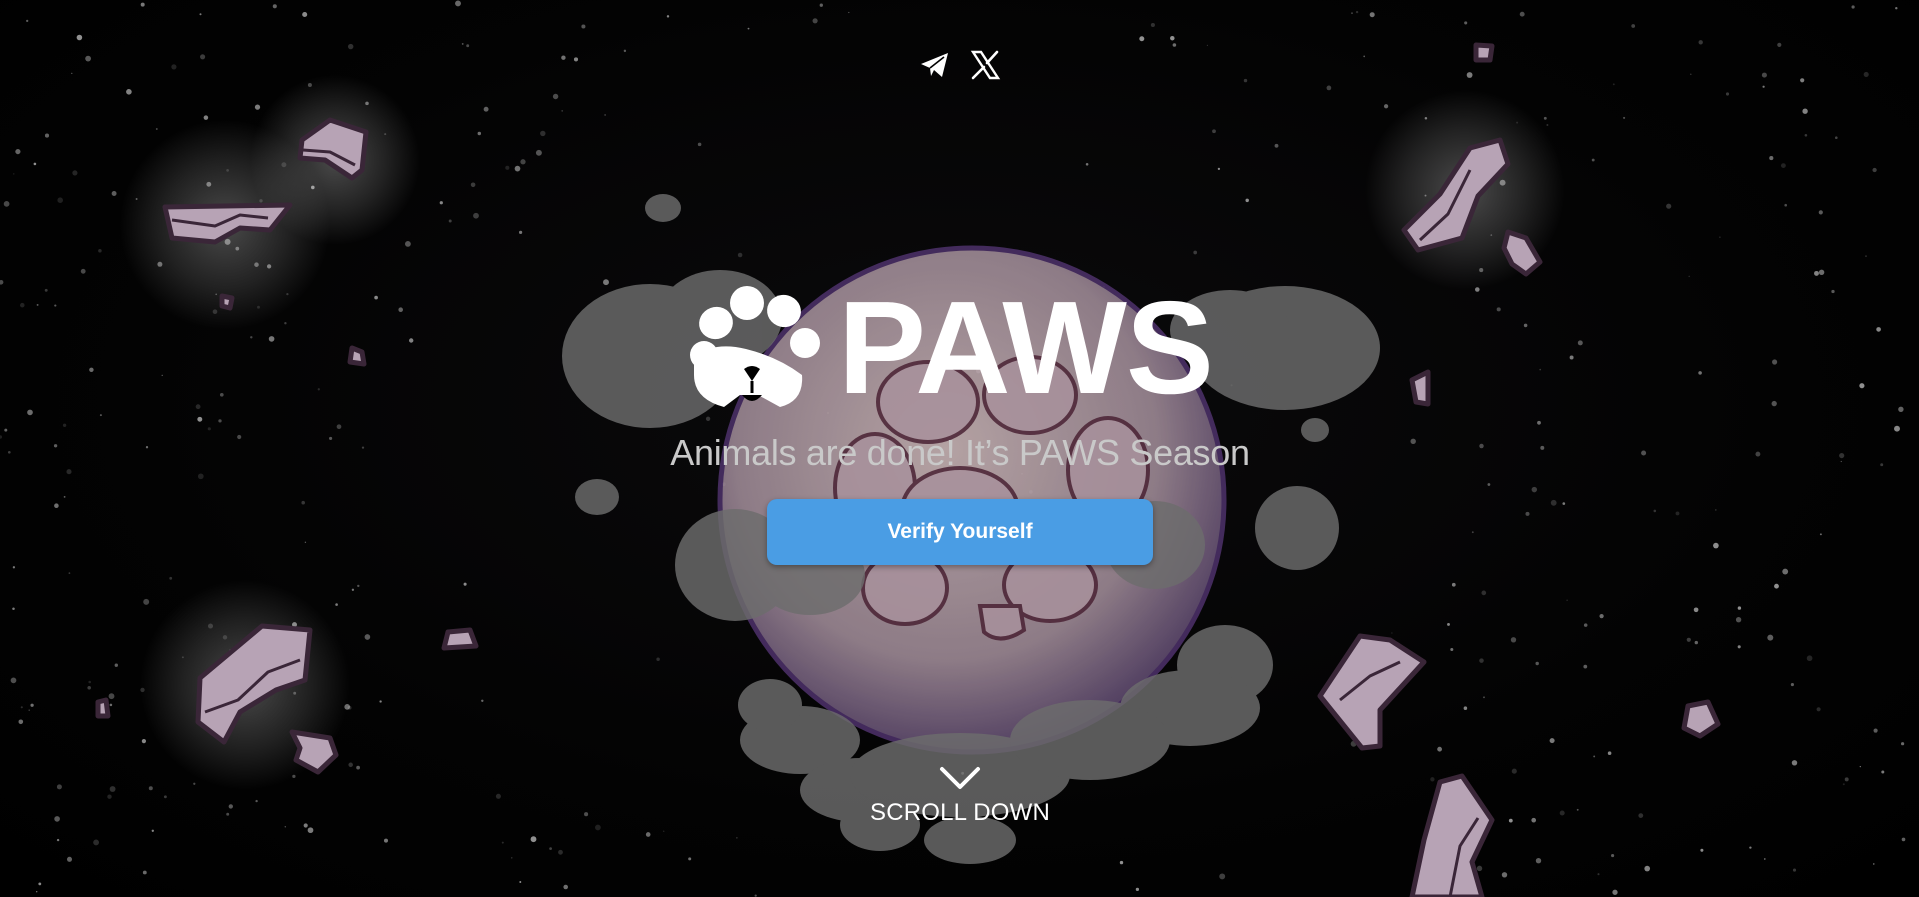 This screenshot has height=897, width=1919. I want to click on social-links, so click(960, 65).